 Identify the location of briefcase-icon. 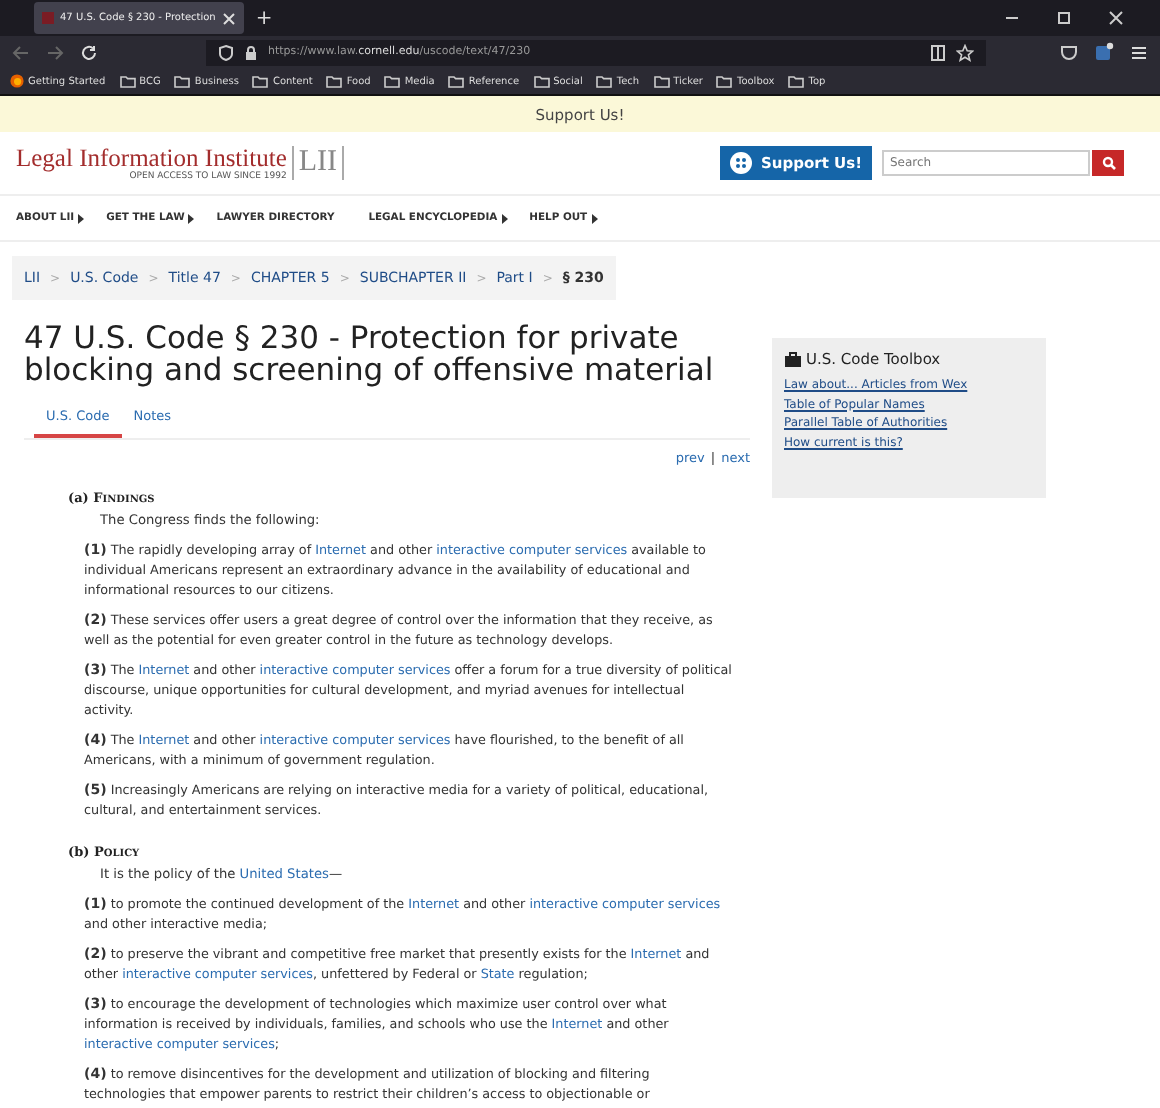
(793, 359).